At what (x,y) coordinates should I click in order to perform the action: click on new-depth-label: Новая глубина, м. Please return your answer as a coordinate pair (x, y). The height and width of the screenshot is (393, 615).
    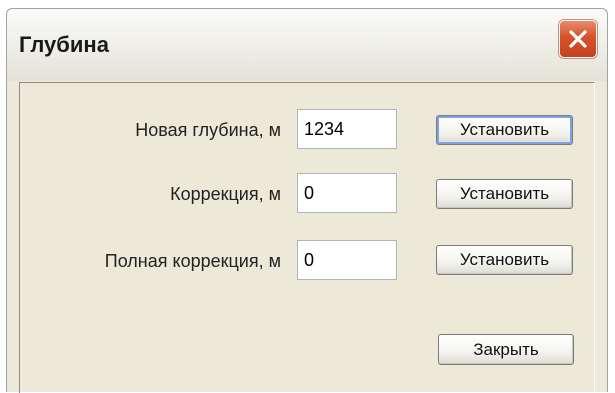
    Looking at the image, I should click on (208, 130).